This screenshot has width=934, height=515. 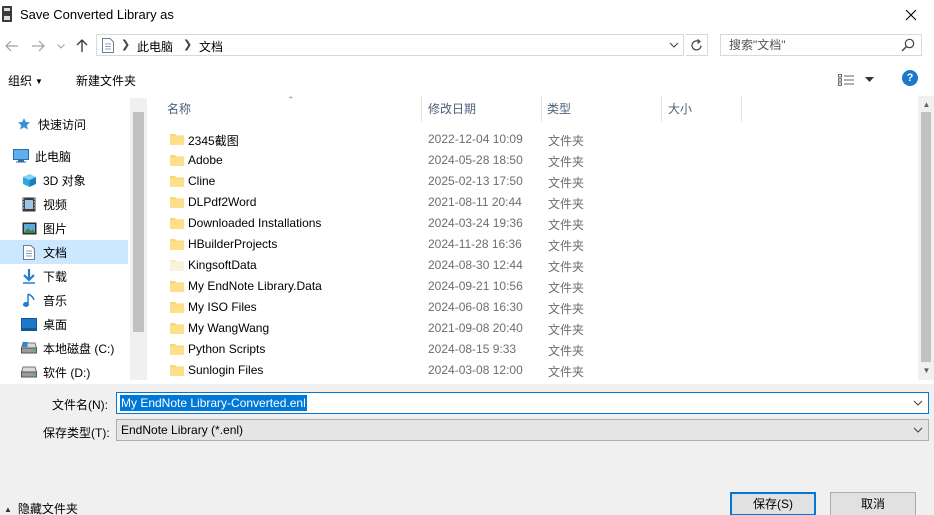 What do you see at coordinates (55, 276) in the screenshot?
I see `nav-item-label: 下载` at bounding box center [55, 276].